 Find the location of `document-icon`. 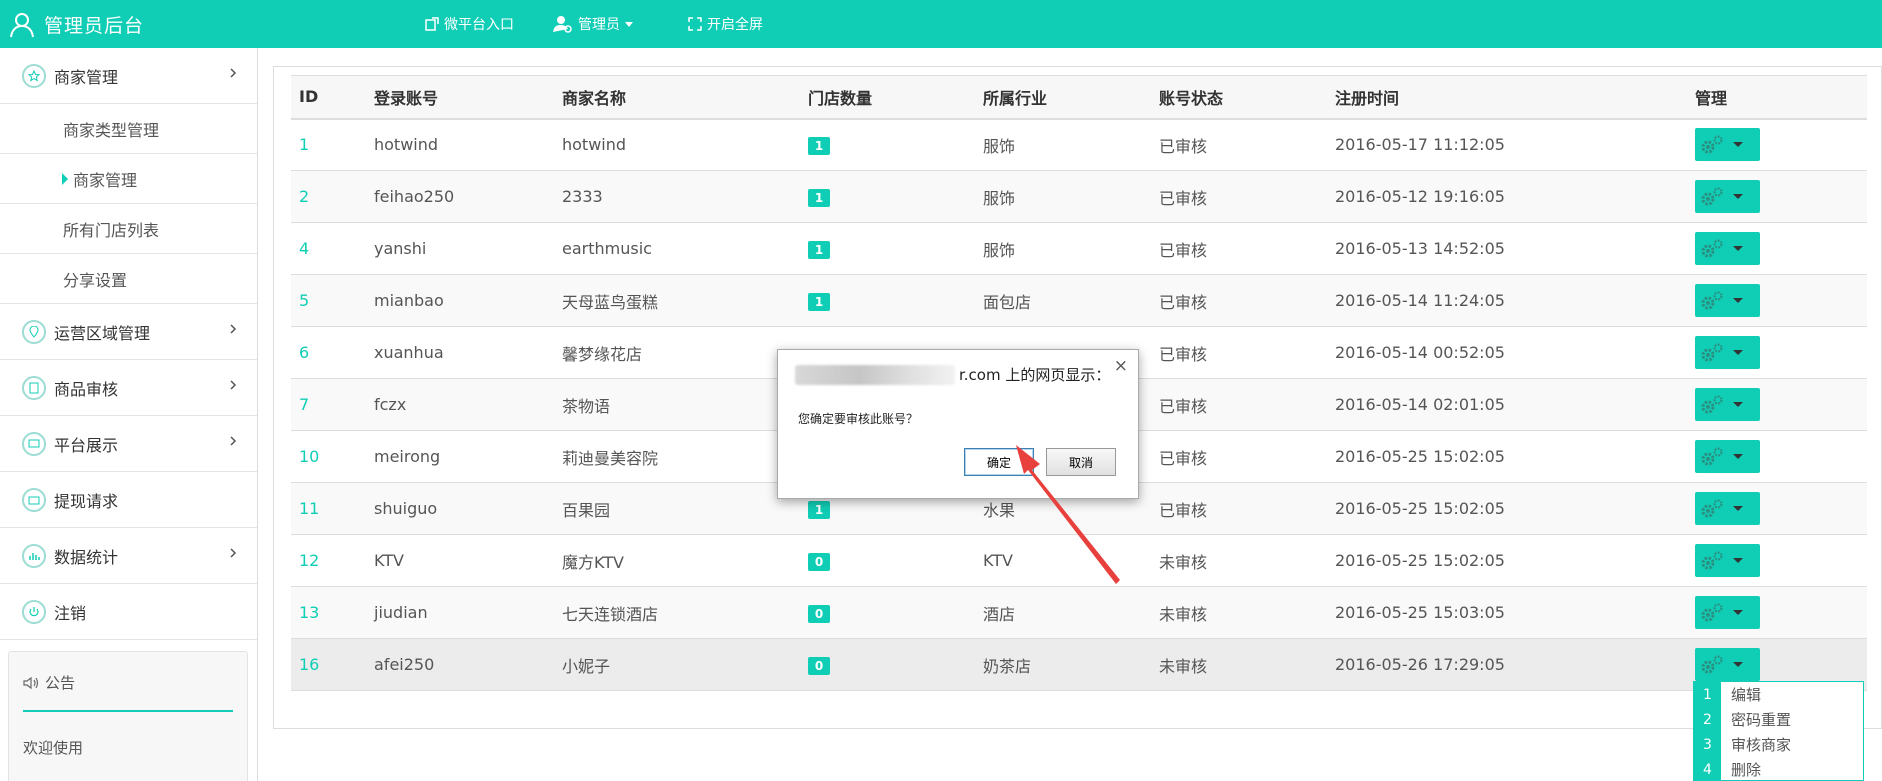

document-icon is located at coordinates (34, 387).